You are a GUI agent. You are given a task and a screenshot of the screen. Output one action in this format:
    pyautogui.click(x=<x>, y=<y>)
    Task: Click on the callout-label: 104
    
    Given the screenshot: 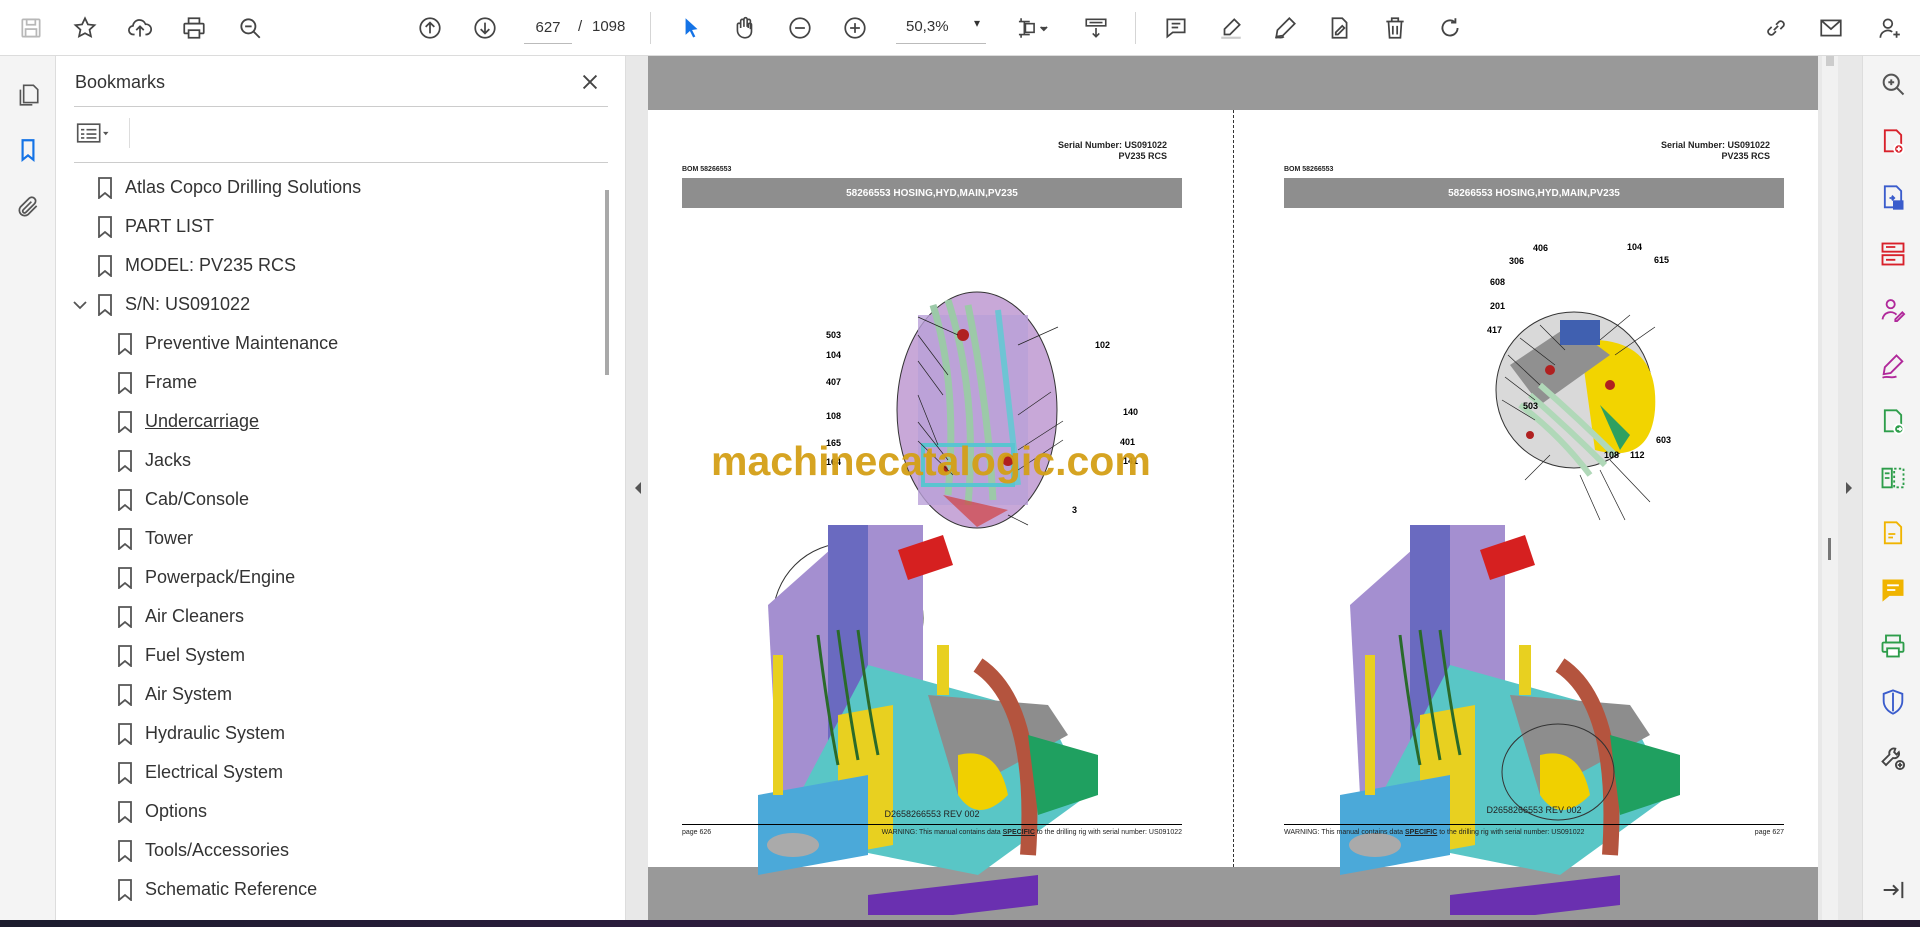 What is the action you would take?
    pyautogui.click(x=834, y=355)
    